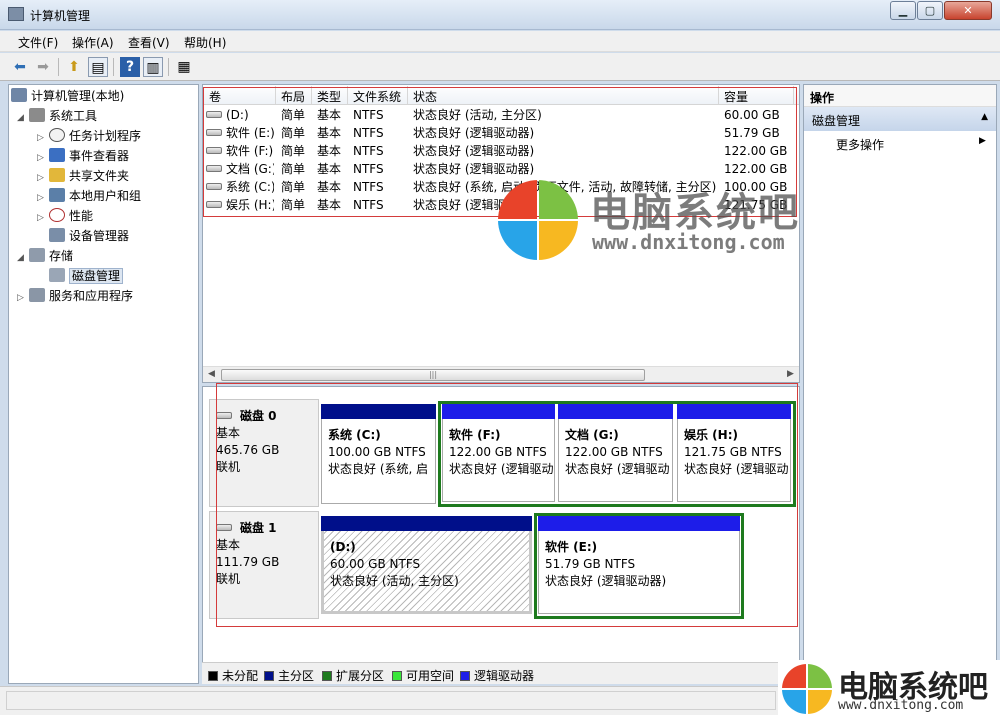  What do you see at coordinates (233, 675) in the screenshot?
I see `legend-item: 未分配` at bounding box center [233, 675].